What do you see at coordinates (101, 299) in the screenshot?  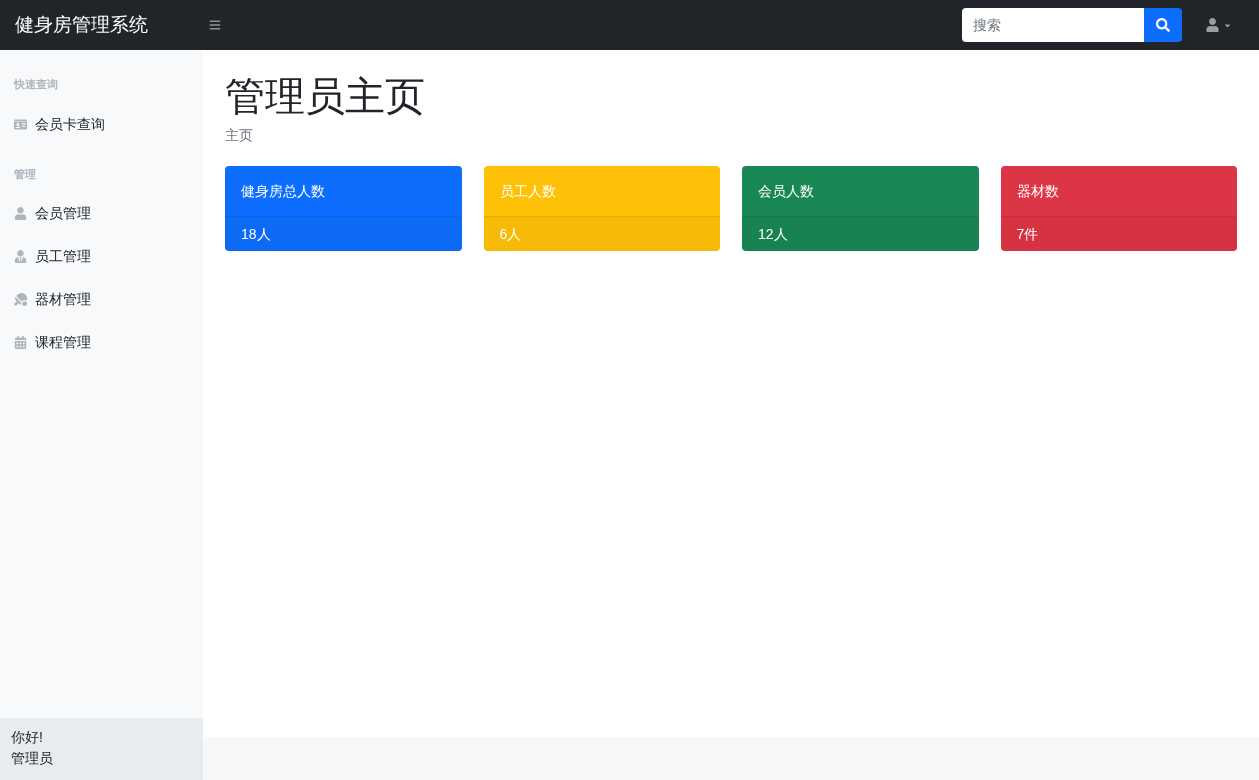 I see `sidebar-item: 器材管理` at bounding box center [101, 299].